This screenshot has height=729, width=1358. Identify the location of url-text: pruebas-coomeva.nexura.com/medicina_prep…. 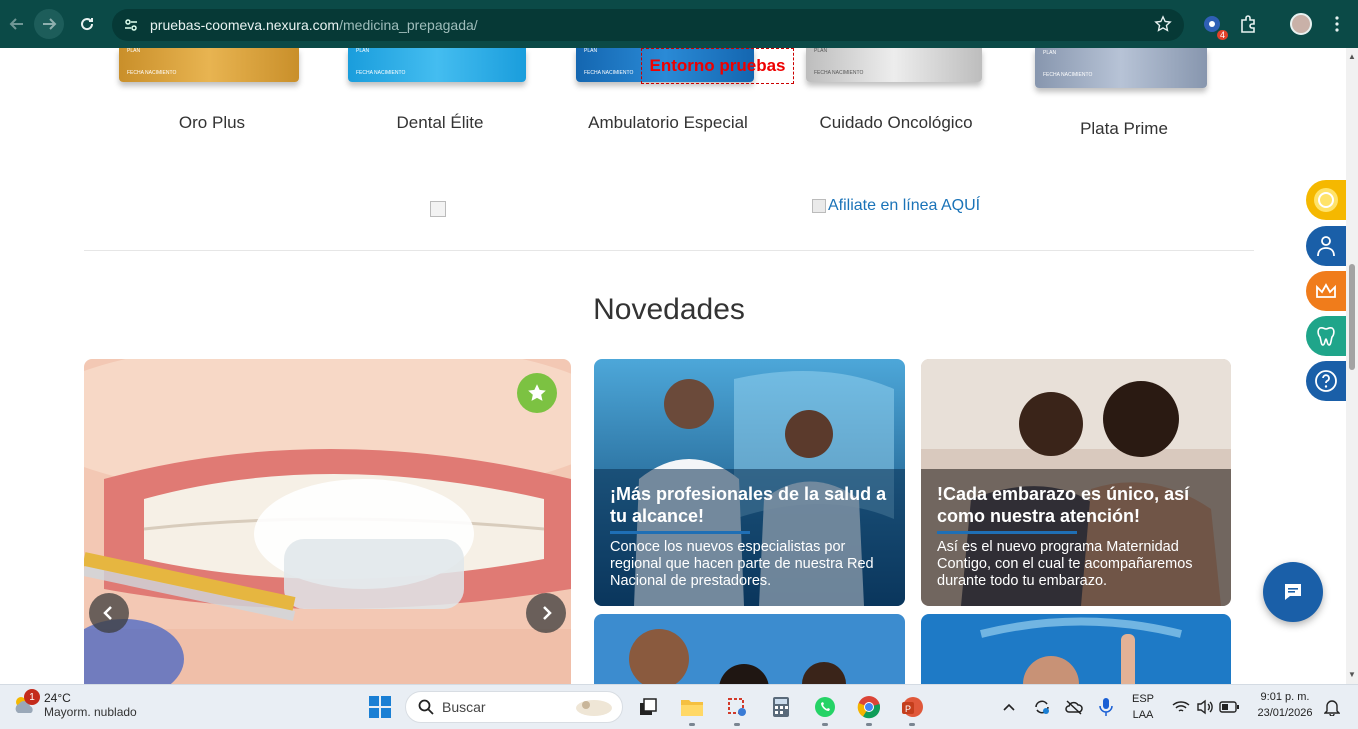
(314, 25).